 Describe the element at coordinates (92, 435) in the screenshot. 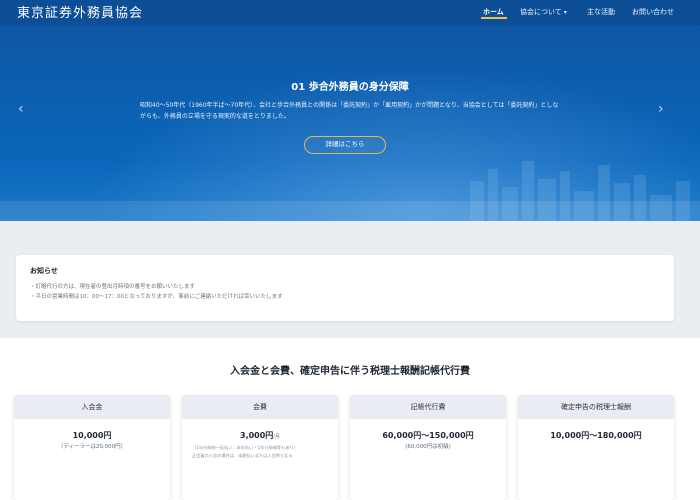

I see `fee-card-price: 10,000円` at that location.